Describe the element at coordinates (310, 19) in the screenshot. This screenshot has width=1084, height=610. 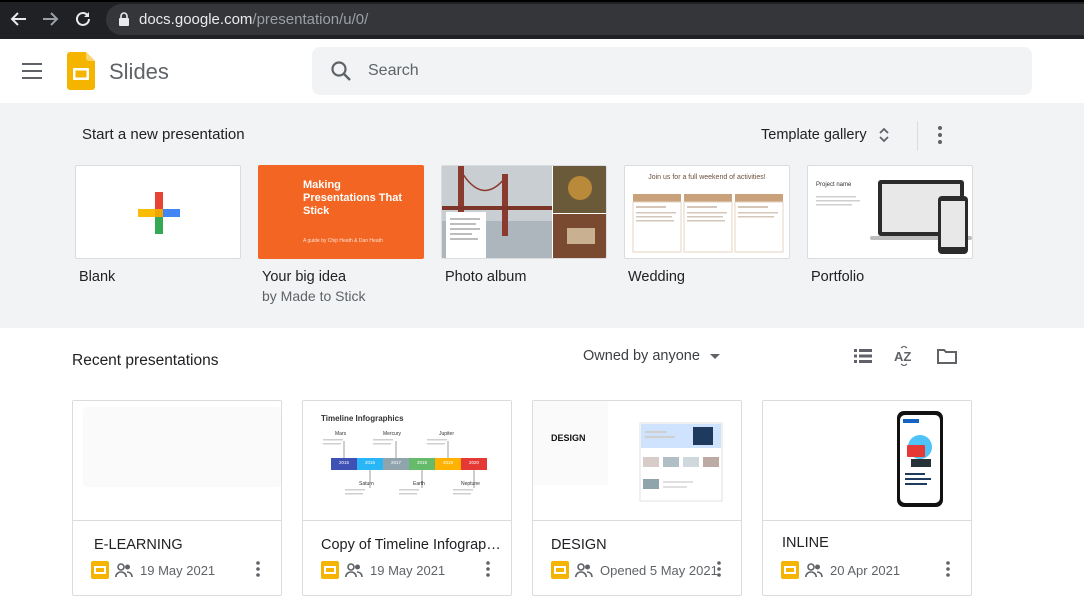
I see `url-path: /presentation/u/0/` at that location.